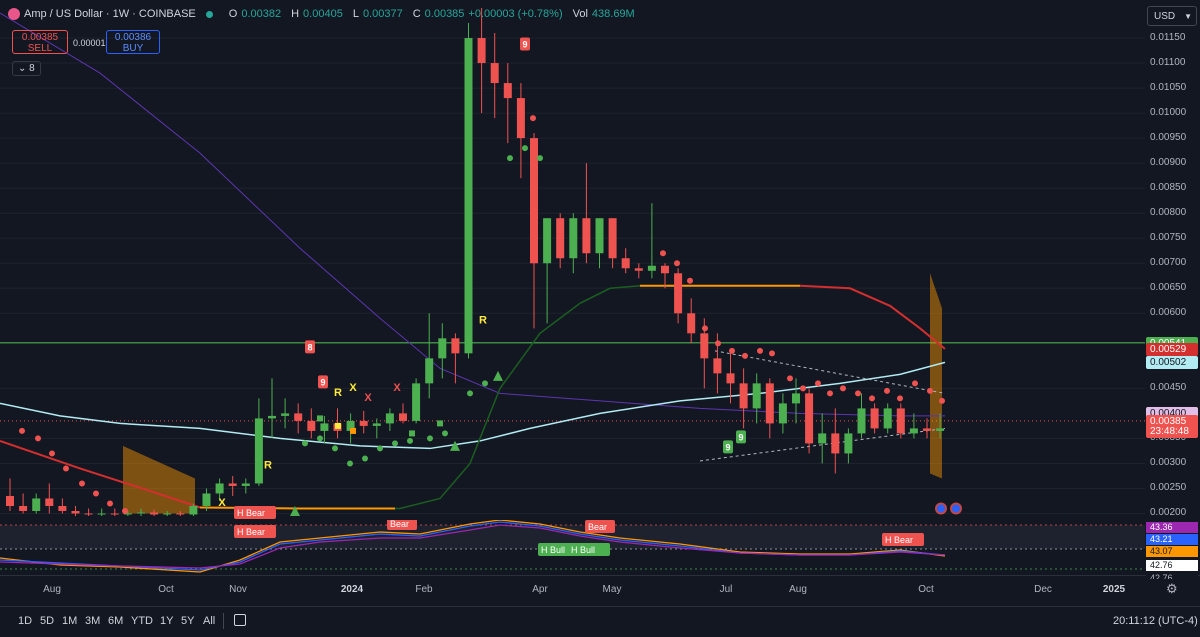 This screenshot has height=637, width=1200. I want to click on timeframe-3m-button: 3M, so click(92, 621).